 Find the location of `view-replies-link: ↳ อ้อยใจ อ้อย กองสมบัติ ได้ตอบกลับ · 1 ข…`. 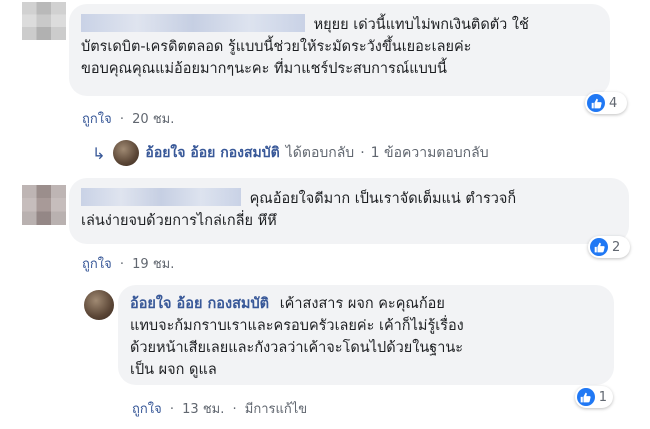

view-replies-link: ↳ อ้อยใจ อ้อย กองสมบัติ ได้ตอบกลับ · 1 ข… is located at coordinates (290, 153).